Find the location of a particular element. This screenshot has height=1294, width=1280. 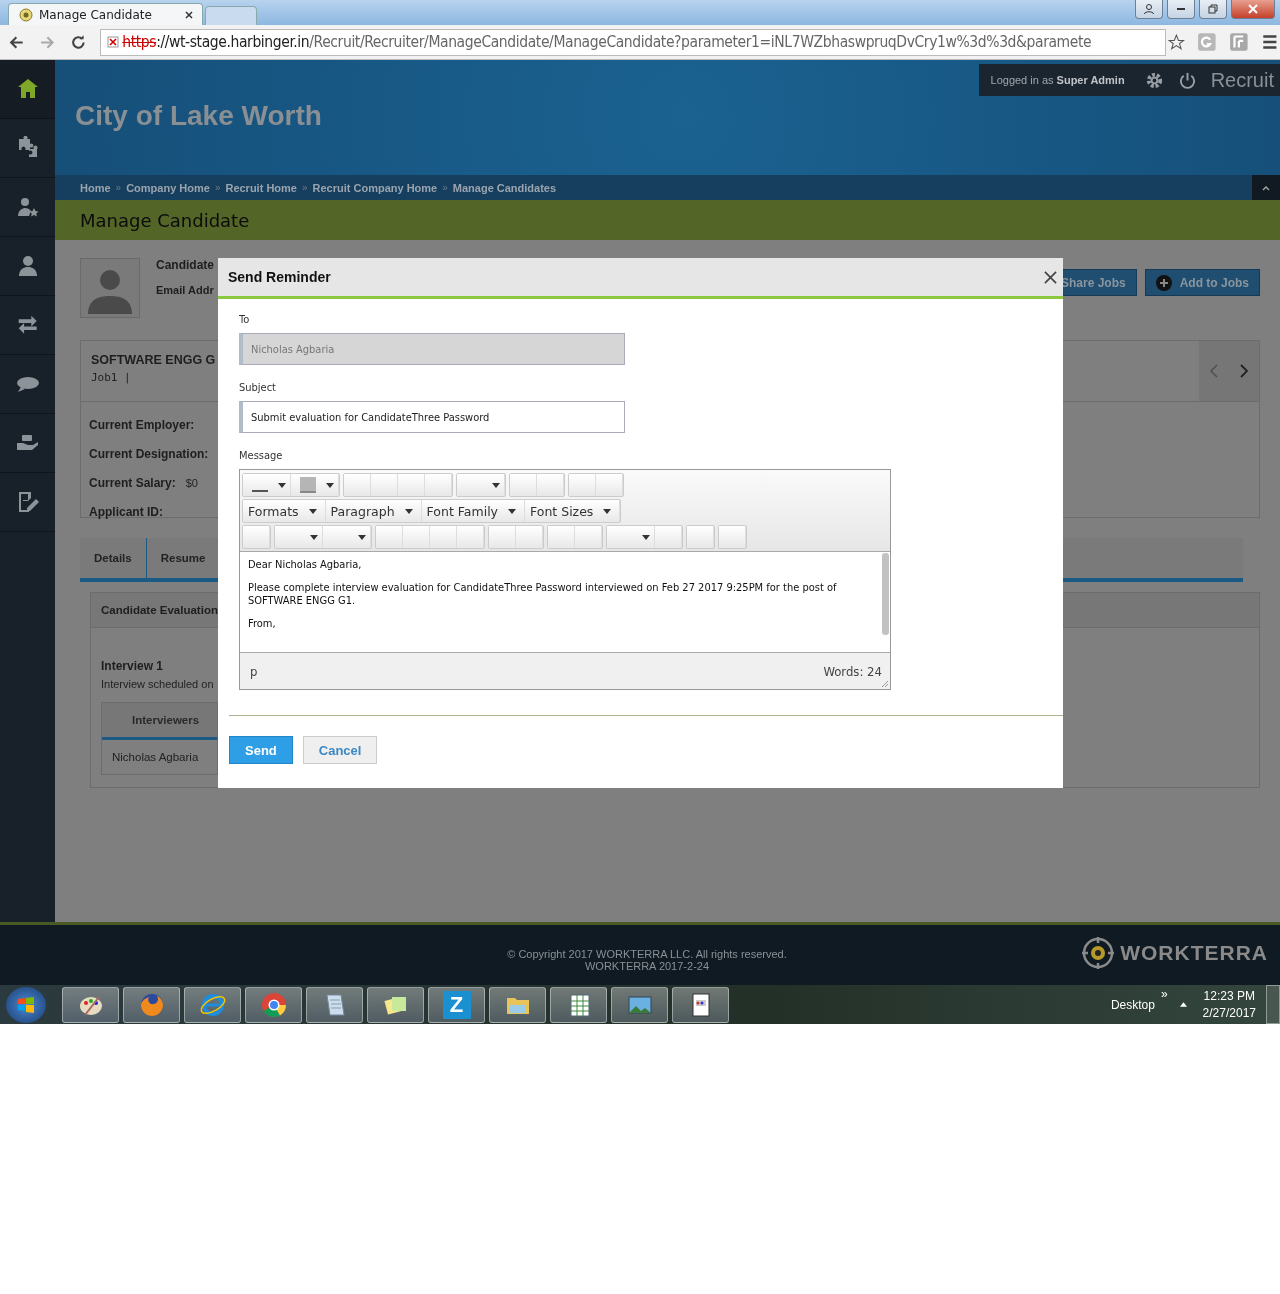

chrome-icon is located at coordinates (273, 1004).